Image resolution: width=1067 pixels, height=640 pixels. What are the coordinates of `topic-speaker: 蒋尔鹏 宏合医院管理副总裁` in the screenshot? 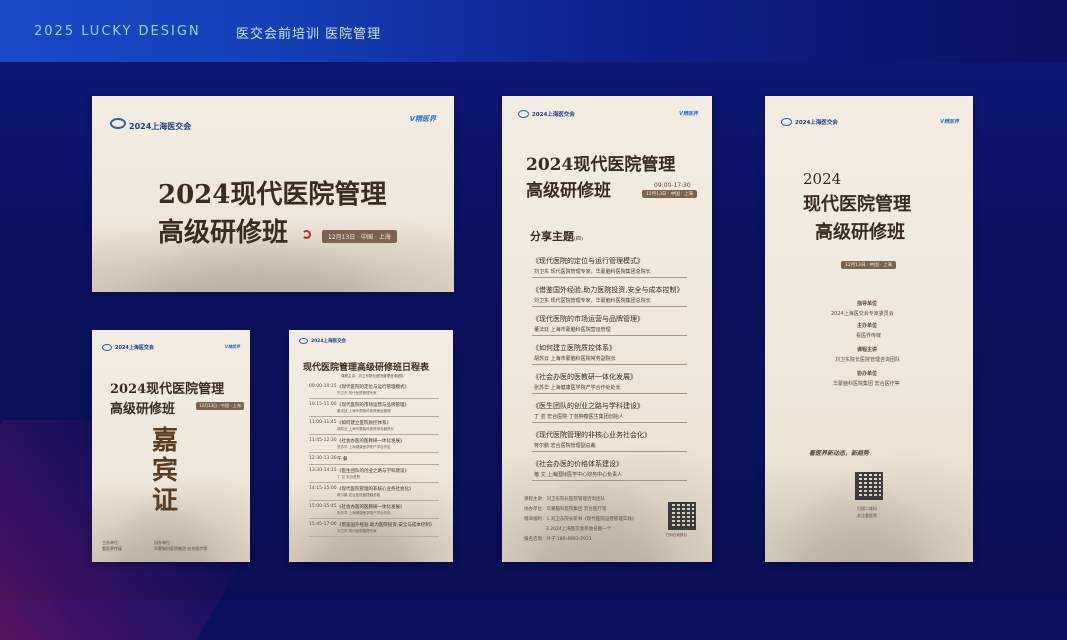 It's located at (565, 446).